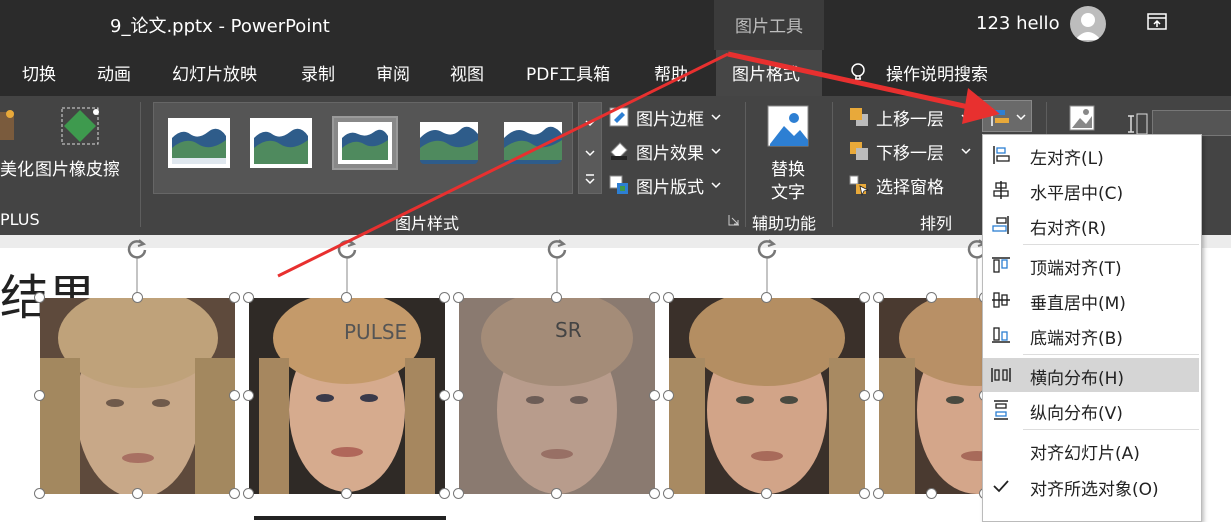  I want to click on search-label: 操作说明搜索, so click(937, 72).